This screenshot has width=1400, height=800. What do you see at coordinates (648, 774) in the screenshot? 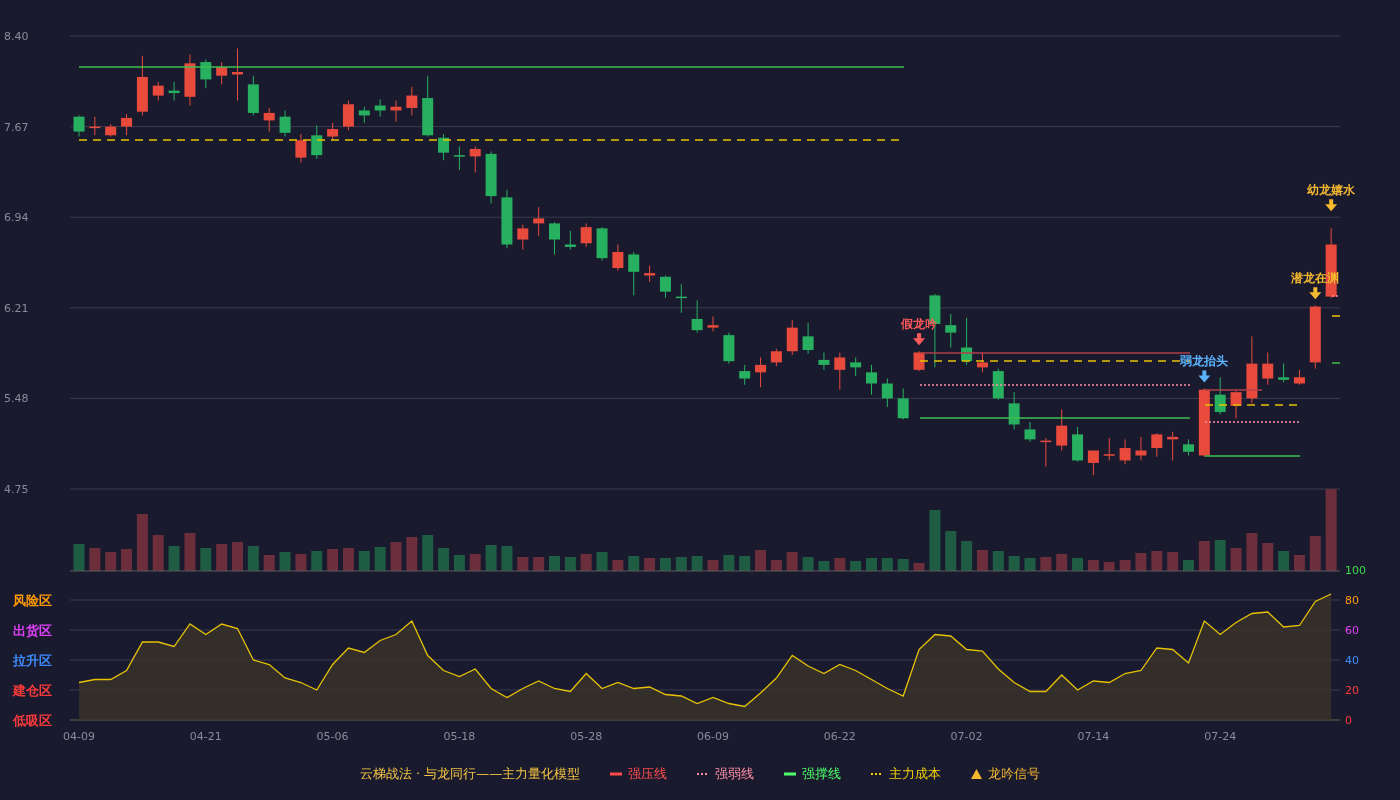
I see `legend-label: 强压线` at bounding box center [648, 774].